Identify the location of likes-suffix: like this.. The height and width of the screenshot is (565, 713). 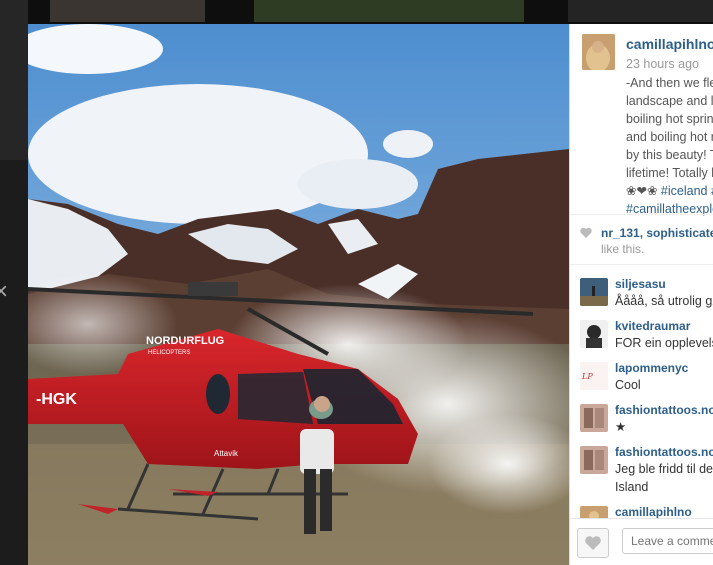
(623, 249).